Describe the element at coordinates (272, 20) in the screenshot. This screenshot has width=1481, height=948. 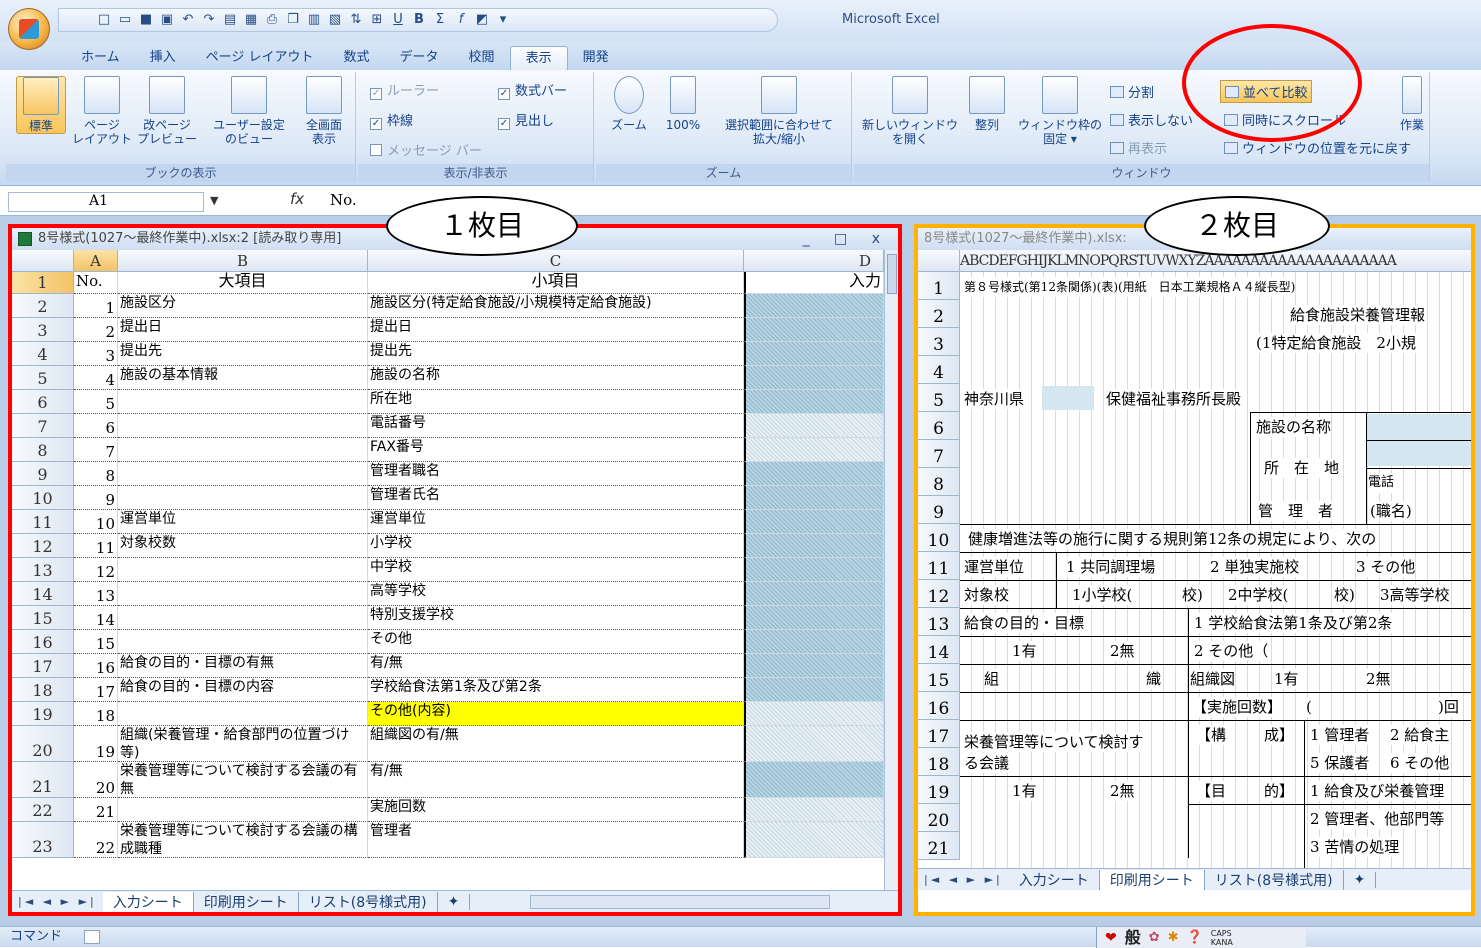
I see `print-icon: ⎙` at that location.